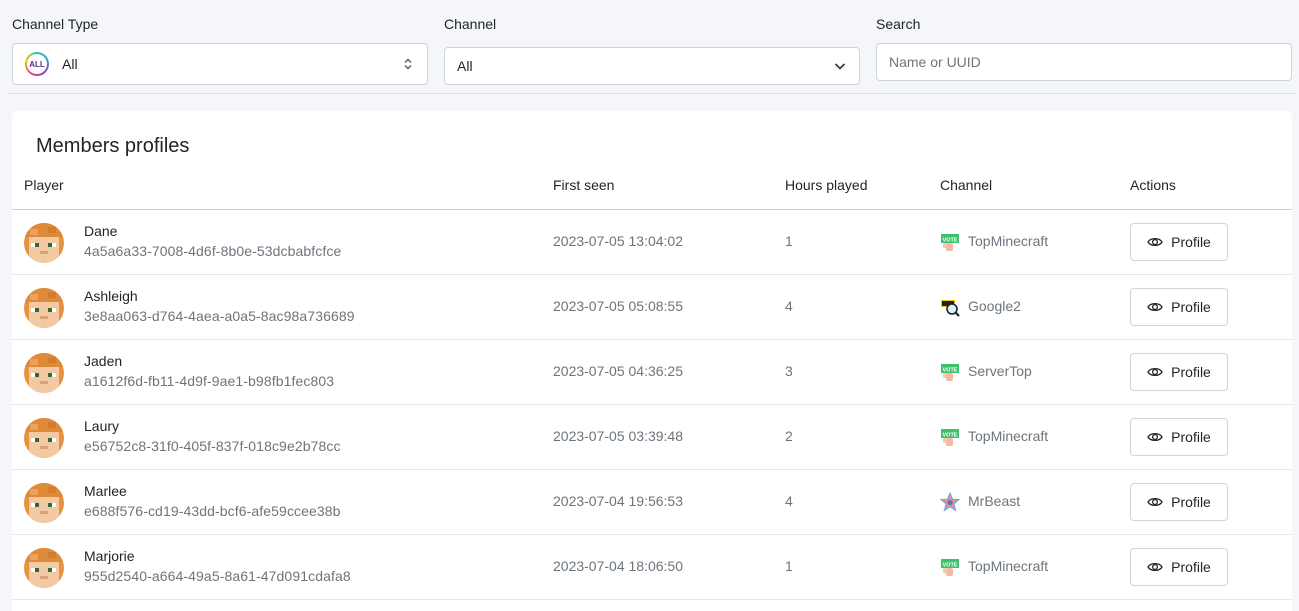  What do you see at coordinates (618, 241) in the screenshot?
I see `first-seen: 2023-07-05 13:04:02` at bounding box center [618, 241].